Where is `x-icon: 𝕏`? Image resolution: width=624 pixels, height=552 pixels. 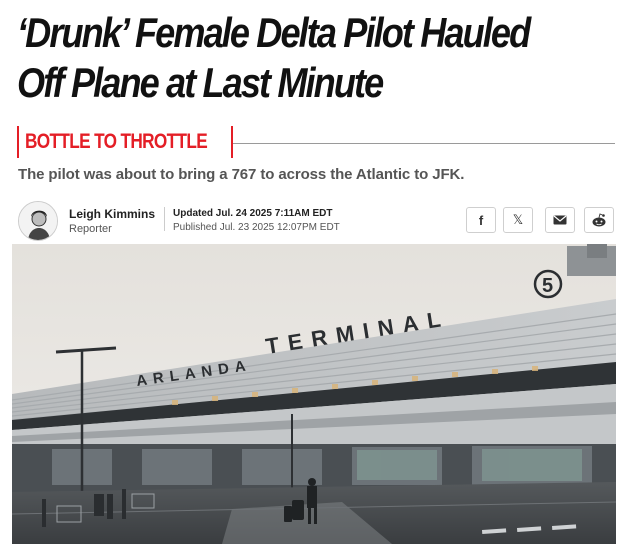 x-icon: 𝕏 is located at coordinates (518, 219).